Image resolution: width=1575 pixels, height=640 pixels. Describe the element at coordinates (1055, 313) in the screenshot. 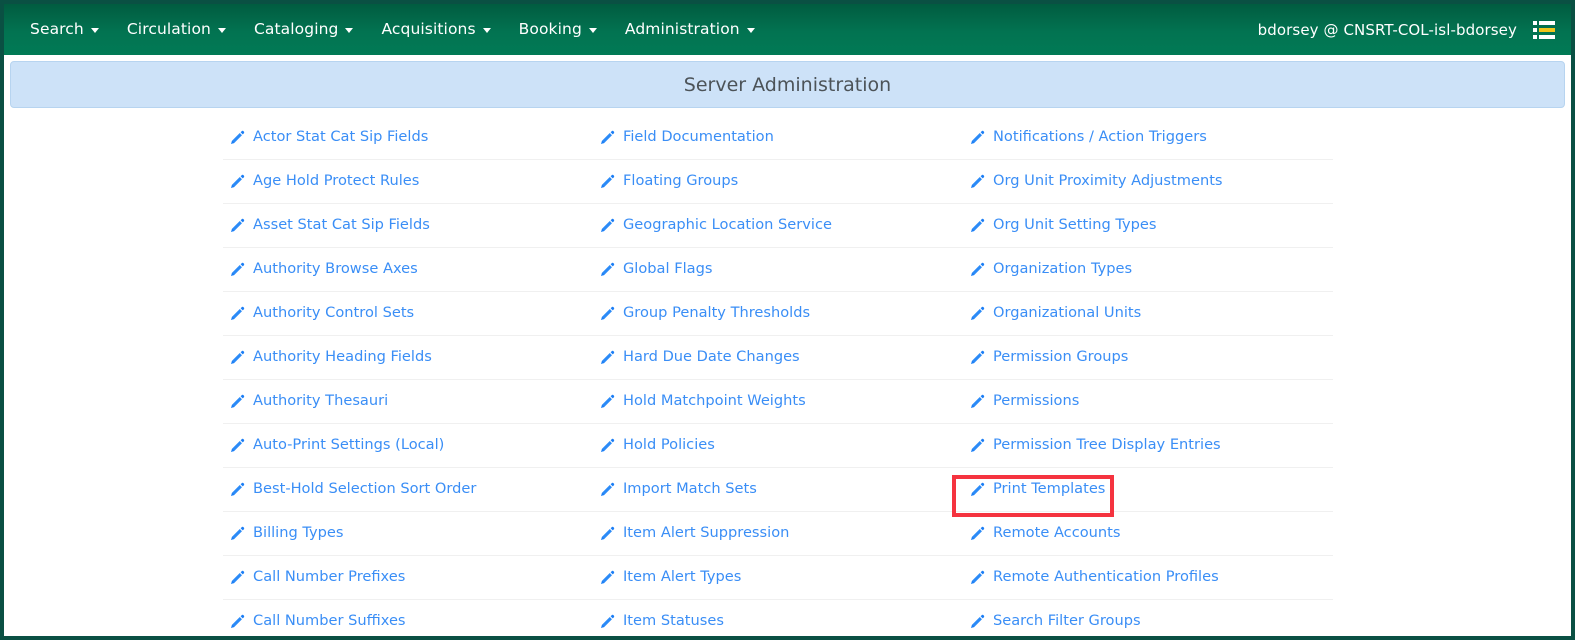

I see `admin-link-organizational-units: Organizational Units` at that location.